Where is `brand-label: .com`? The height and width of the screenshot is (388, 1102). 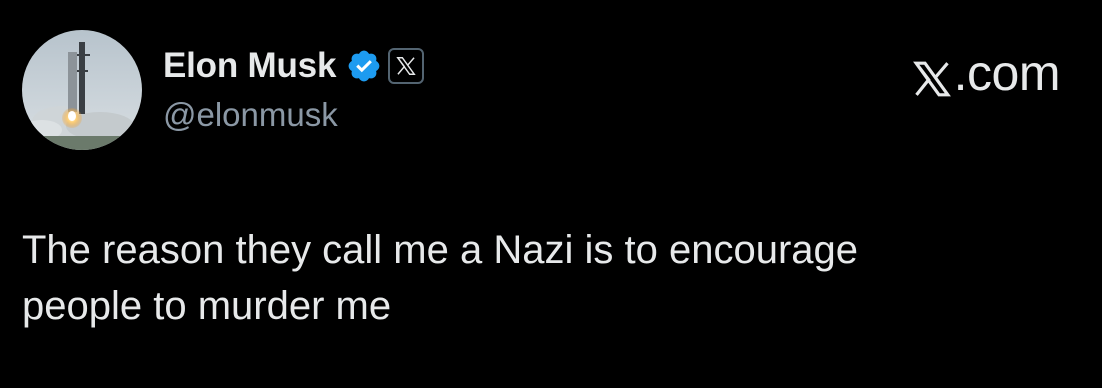 brand-label: .com is located at coordinates (1007, 73).